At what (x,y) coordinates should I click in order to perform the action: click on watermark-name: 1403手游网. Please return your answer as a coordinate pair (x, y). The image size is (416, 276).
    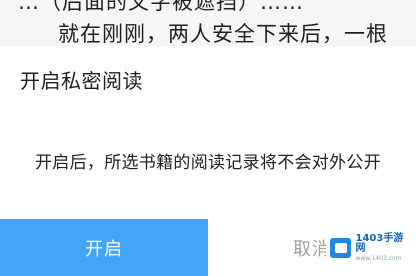
    Looking at the image, I should click on (379, 243).